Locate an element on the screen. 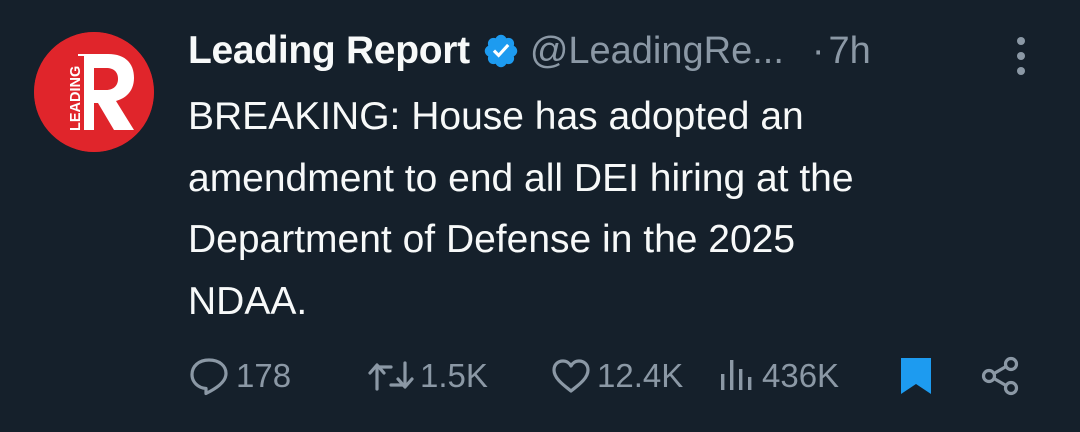 This screenshot has width=1080, height=432. bookmark-icon is located at coordinates (916, 376).